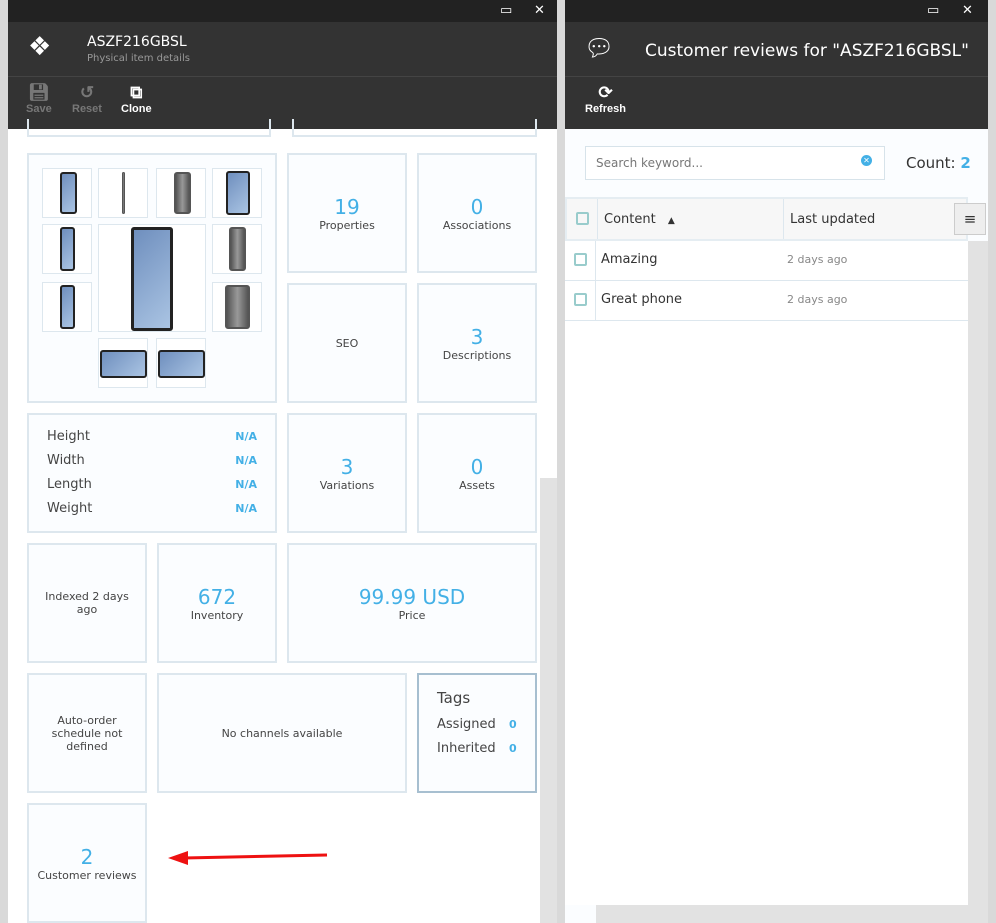  What do you see at coordinates (152, 437) in the screenshot?
I see `dimension-row: Height N/A` at bounding box center [152, 437].